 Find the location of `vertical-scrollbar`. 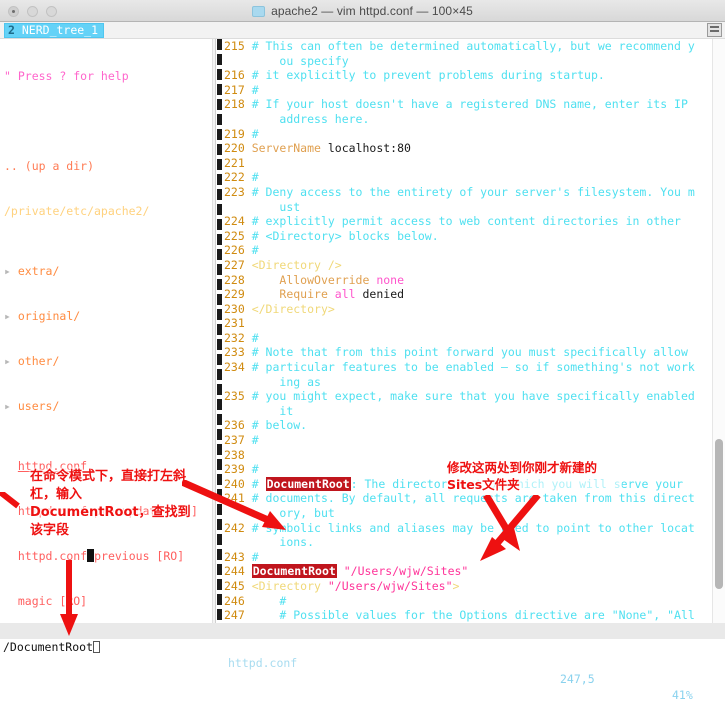

vertical-scrollbar is located at coordinates (718, 331).